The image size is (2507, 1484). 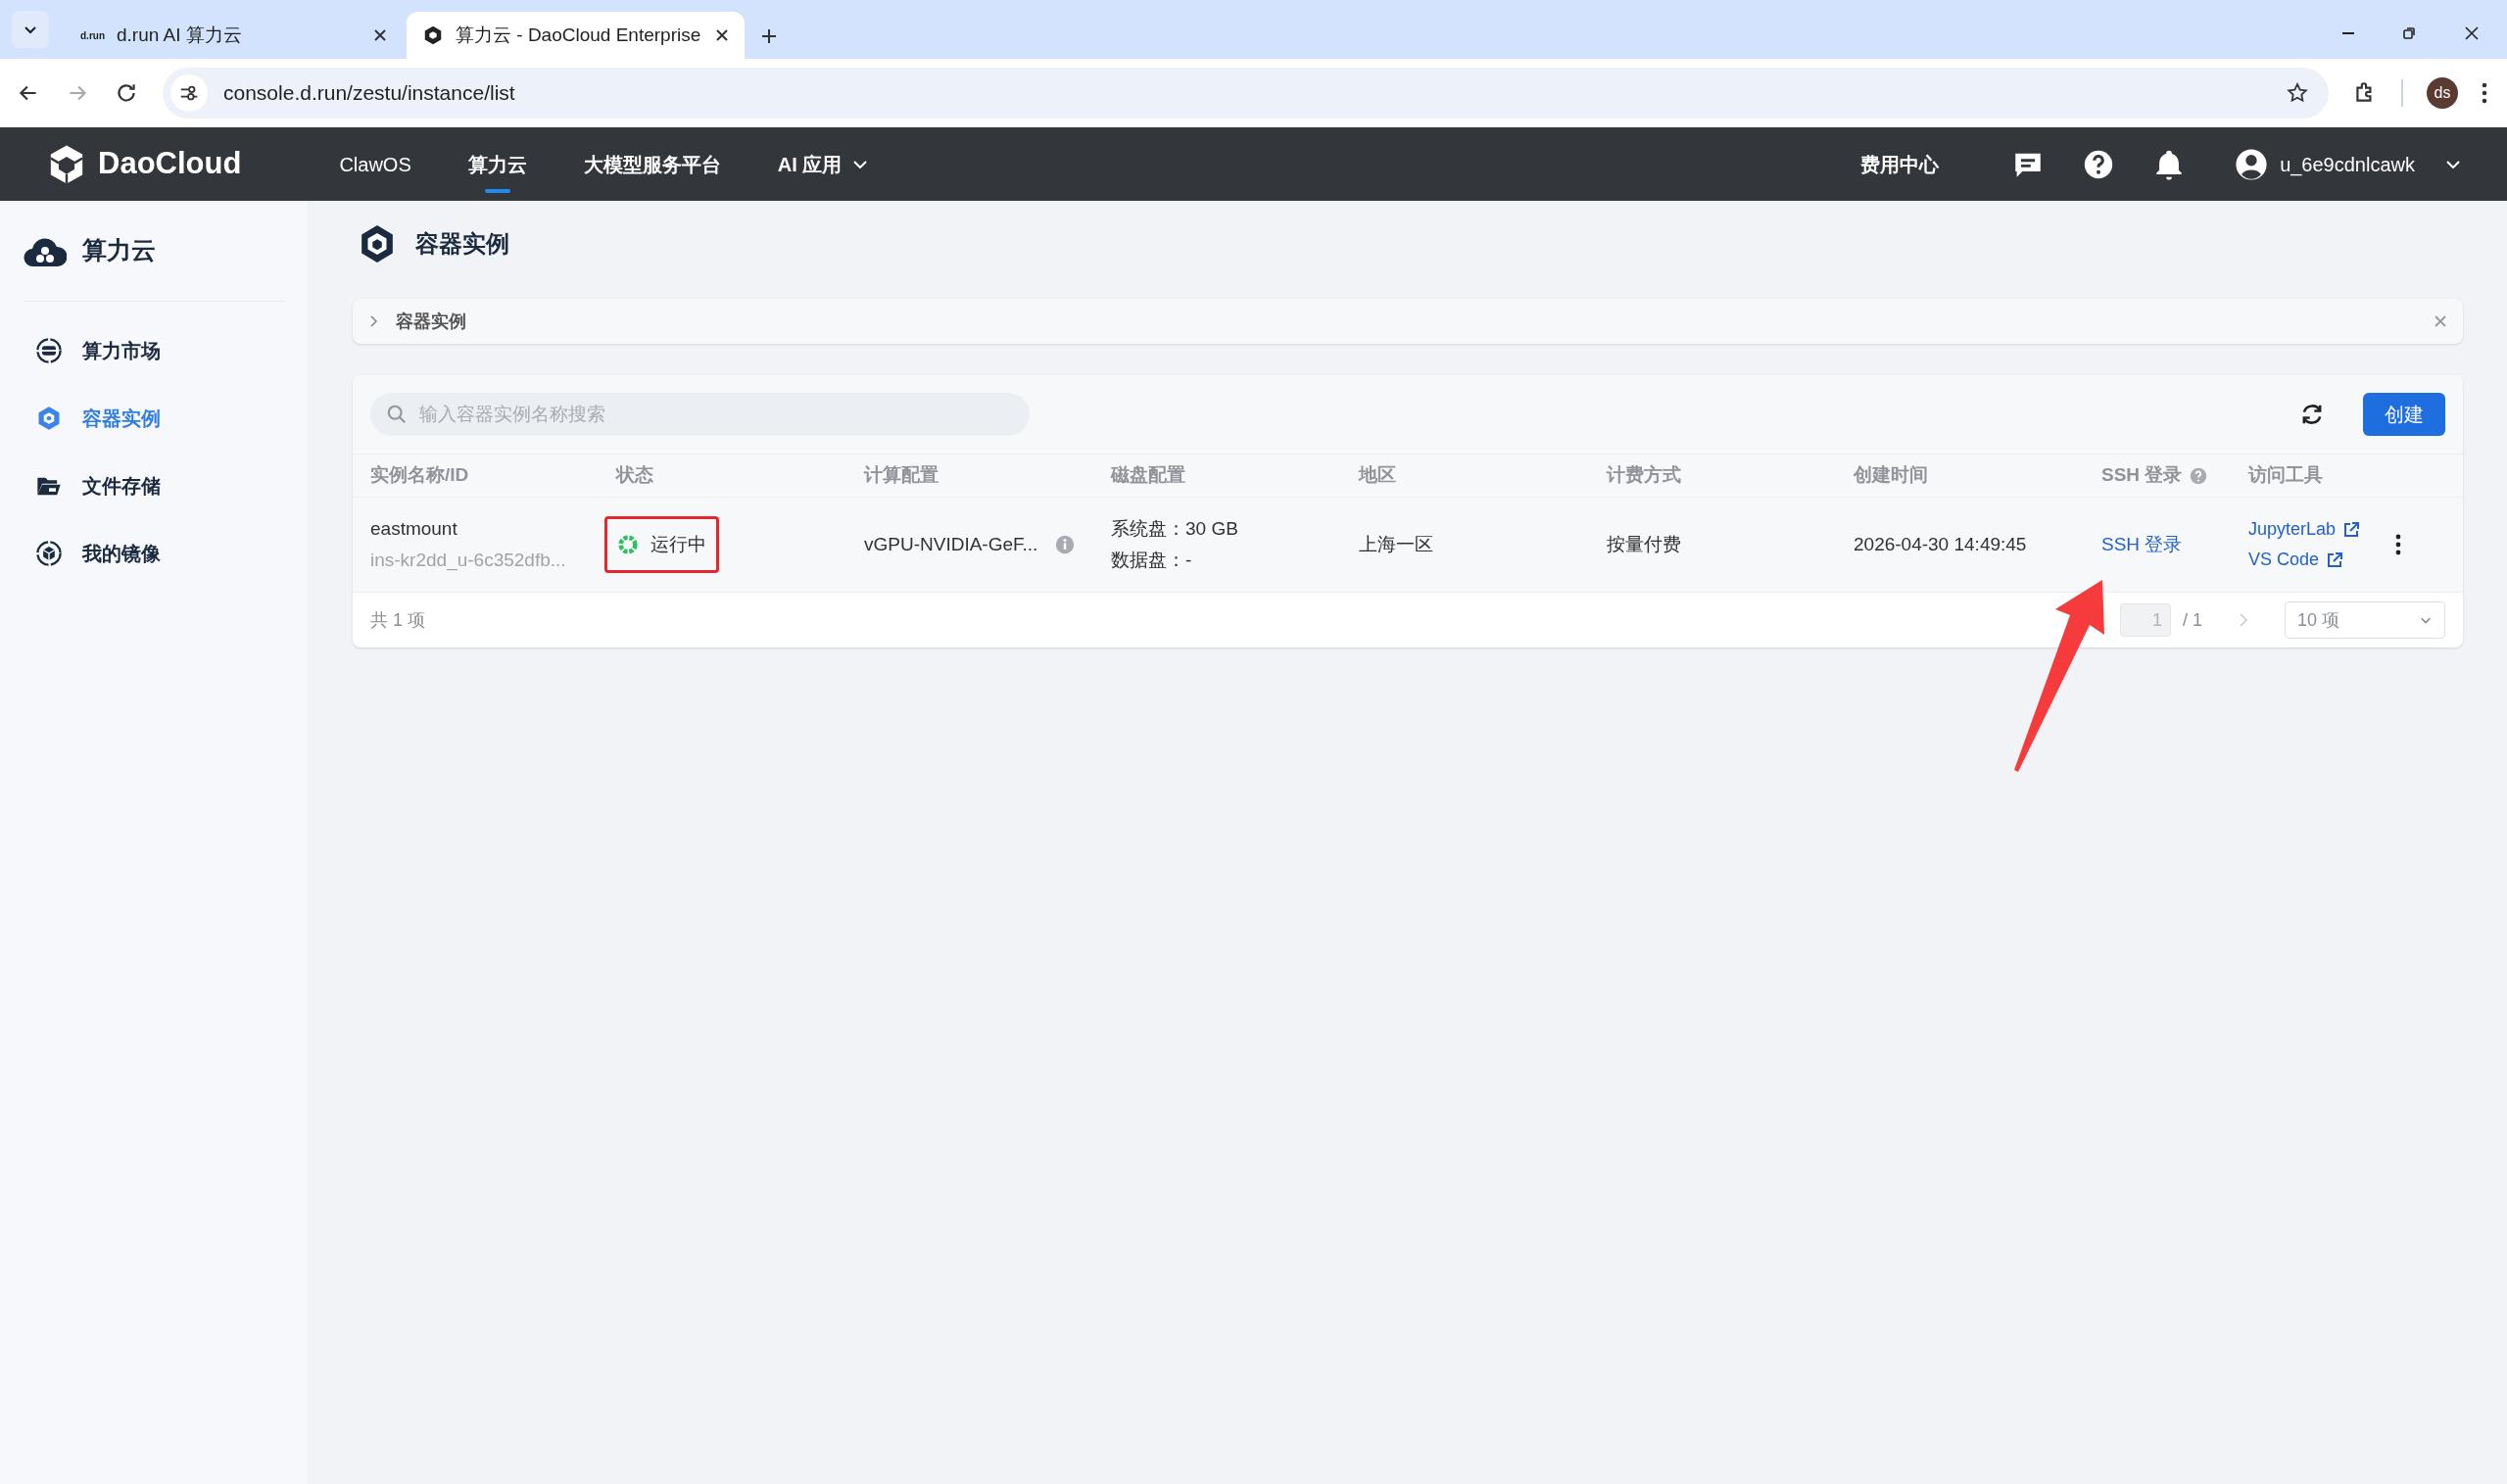 What do you see at coordinates (2193, 620) in the screenshot?
I see `page-count: / 1` at bounding box center [2193, 620].